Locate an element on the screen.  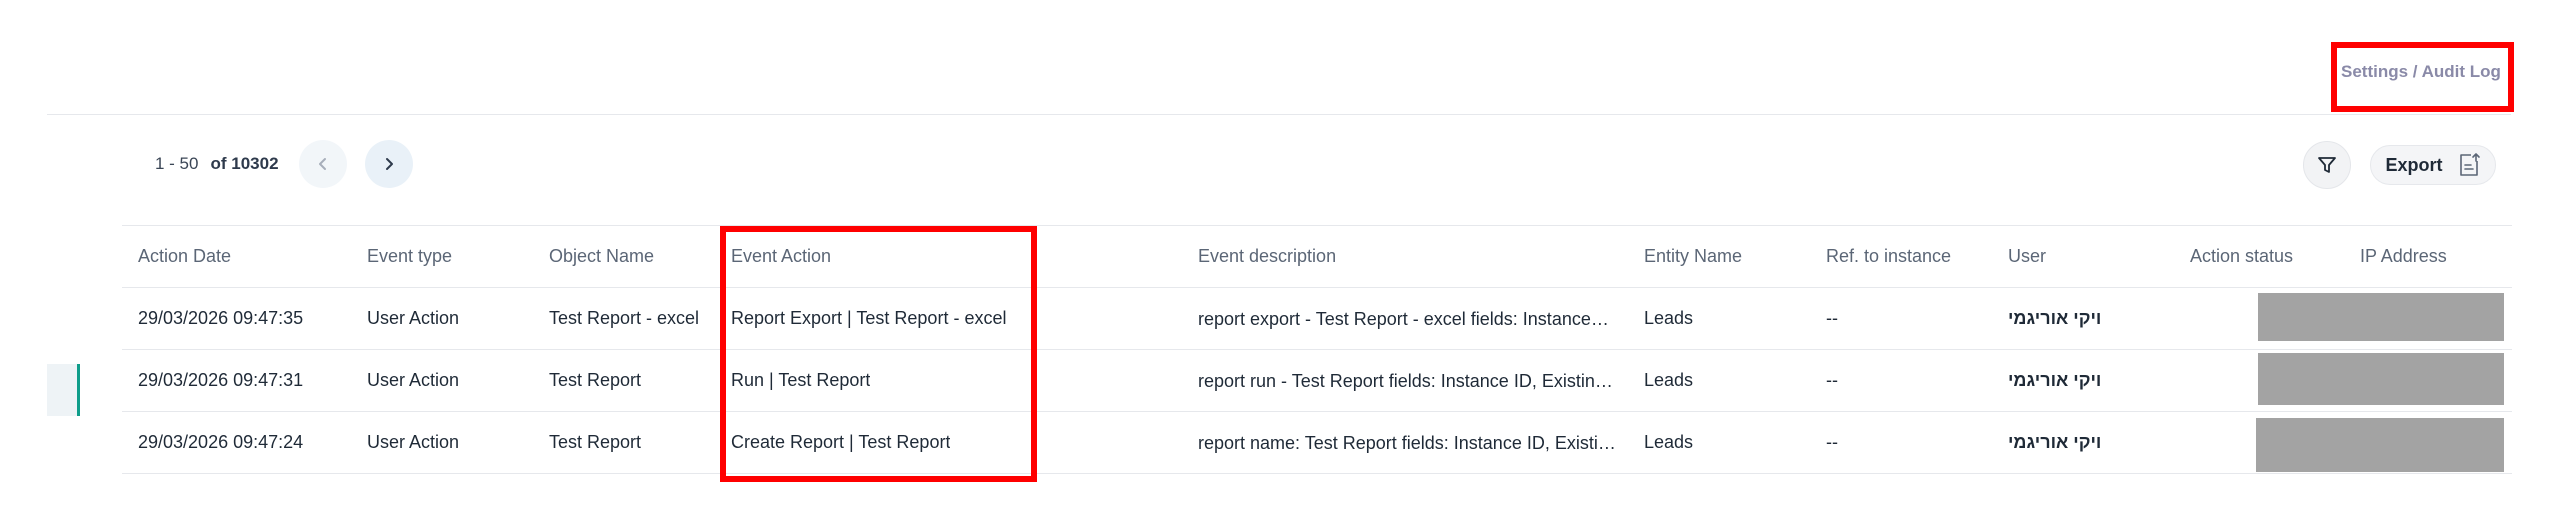
column-header-object-name: Object Name is located at coordinates (601, 256).